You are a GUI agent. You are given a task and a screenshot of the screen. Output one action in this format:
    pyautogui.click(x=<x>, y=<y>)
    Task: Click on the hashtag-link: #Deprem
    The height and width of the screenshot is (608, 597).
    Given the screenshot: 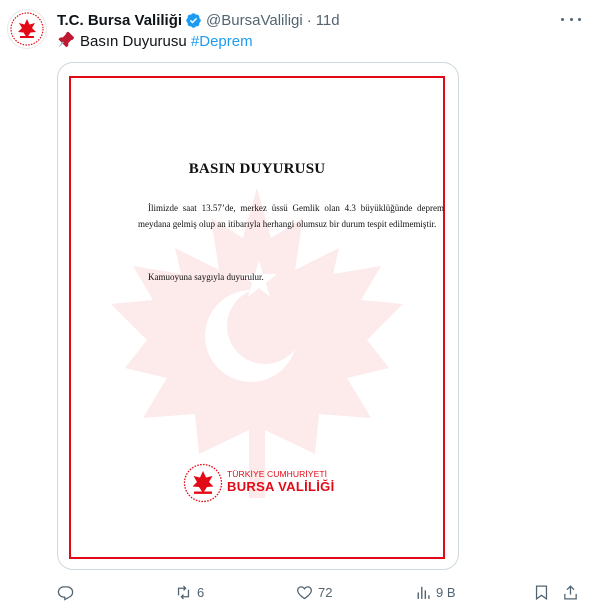 What is the action you would take?
    pyautogui.click(x=222, y=41)
    